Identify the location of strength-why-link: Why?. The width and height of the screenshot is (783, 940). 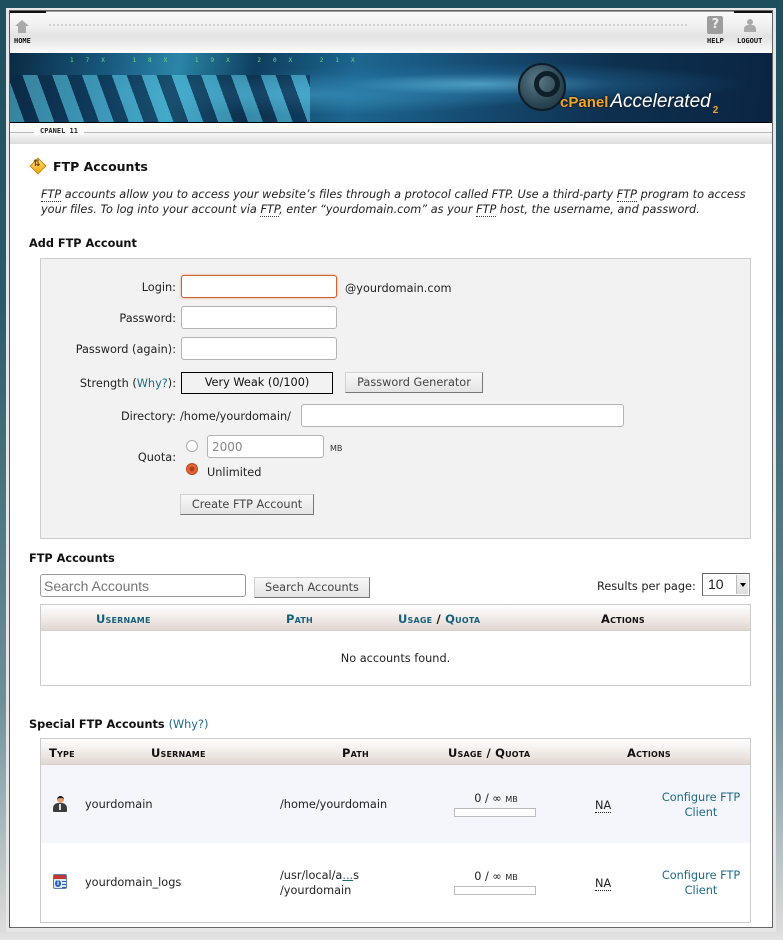
(152, 383).